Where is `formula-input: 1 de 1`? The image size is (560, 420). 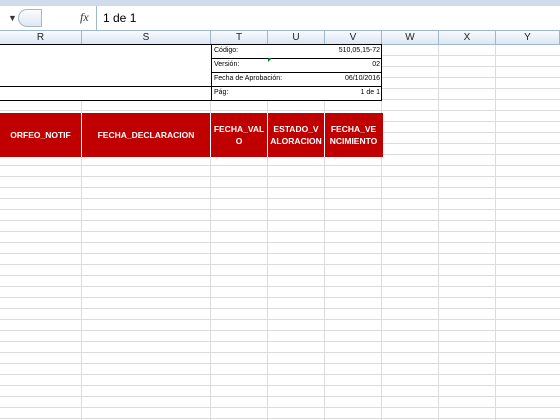 formula-input: 1 de 1 is located at coordinates (119, 18).